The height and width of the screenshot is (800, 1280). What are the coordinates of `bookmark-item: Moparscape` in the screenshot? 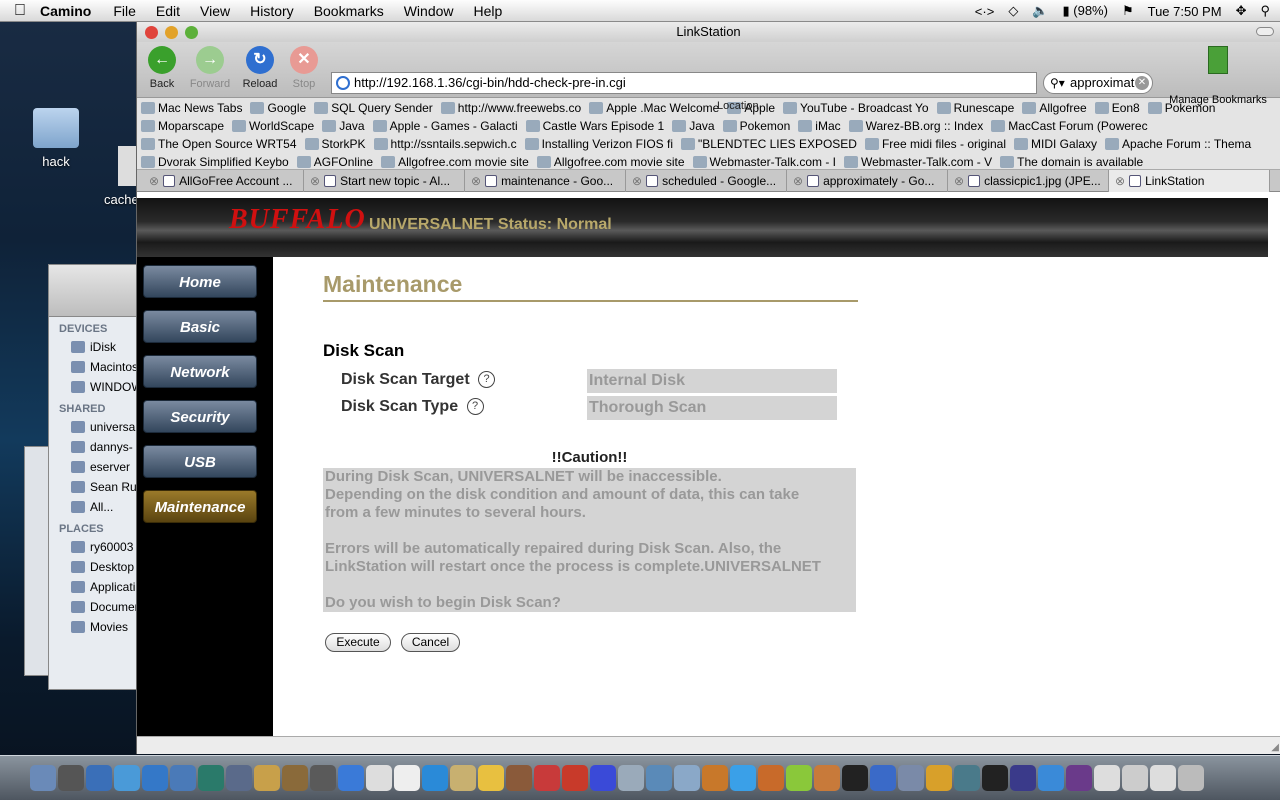 It's located at (182, 126).